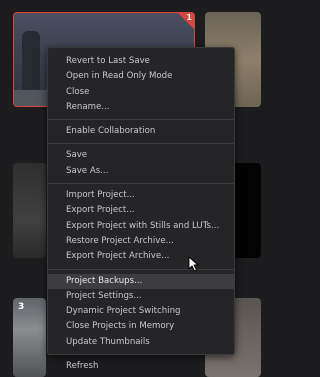 This screenshot has height=377, width=320. What do you see at coordinates (141, 326) in the screenshot?
I see `menu-item-close-projects-in-memory: Close Projects in Memory` at bounding box center [141, 326].